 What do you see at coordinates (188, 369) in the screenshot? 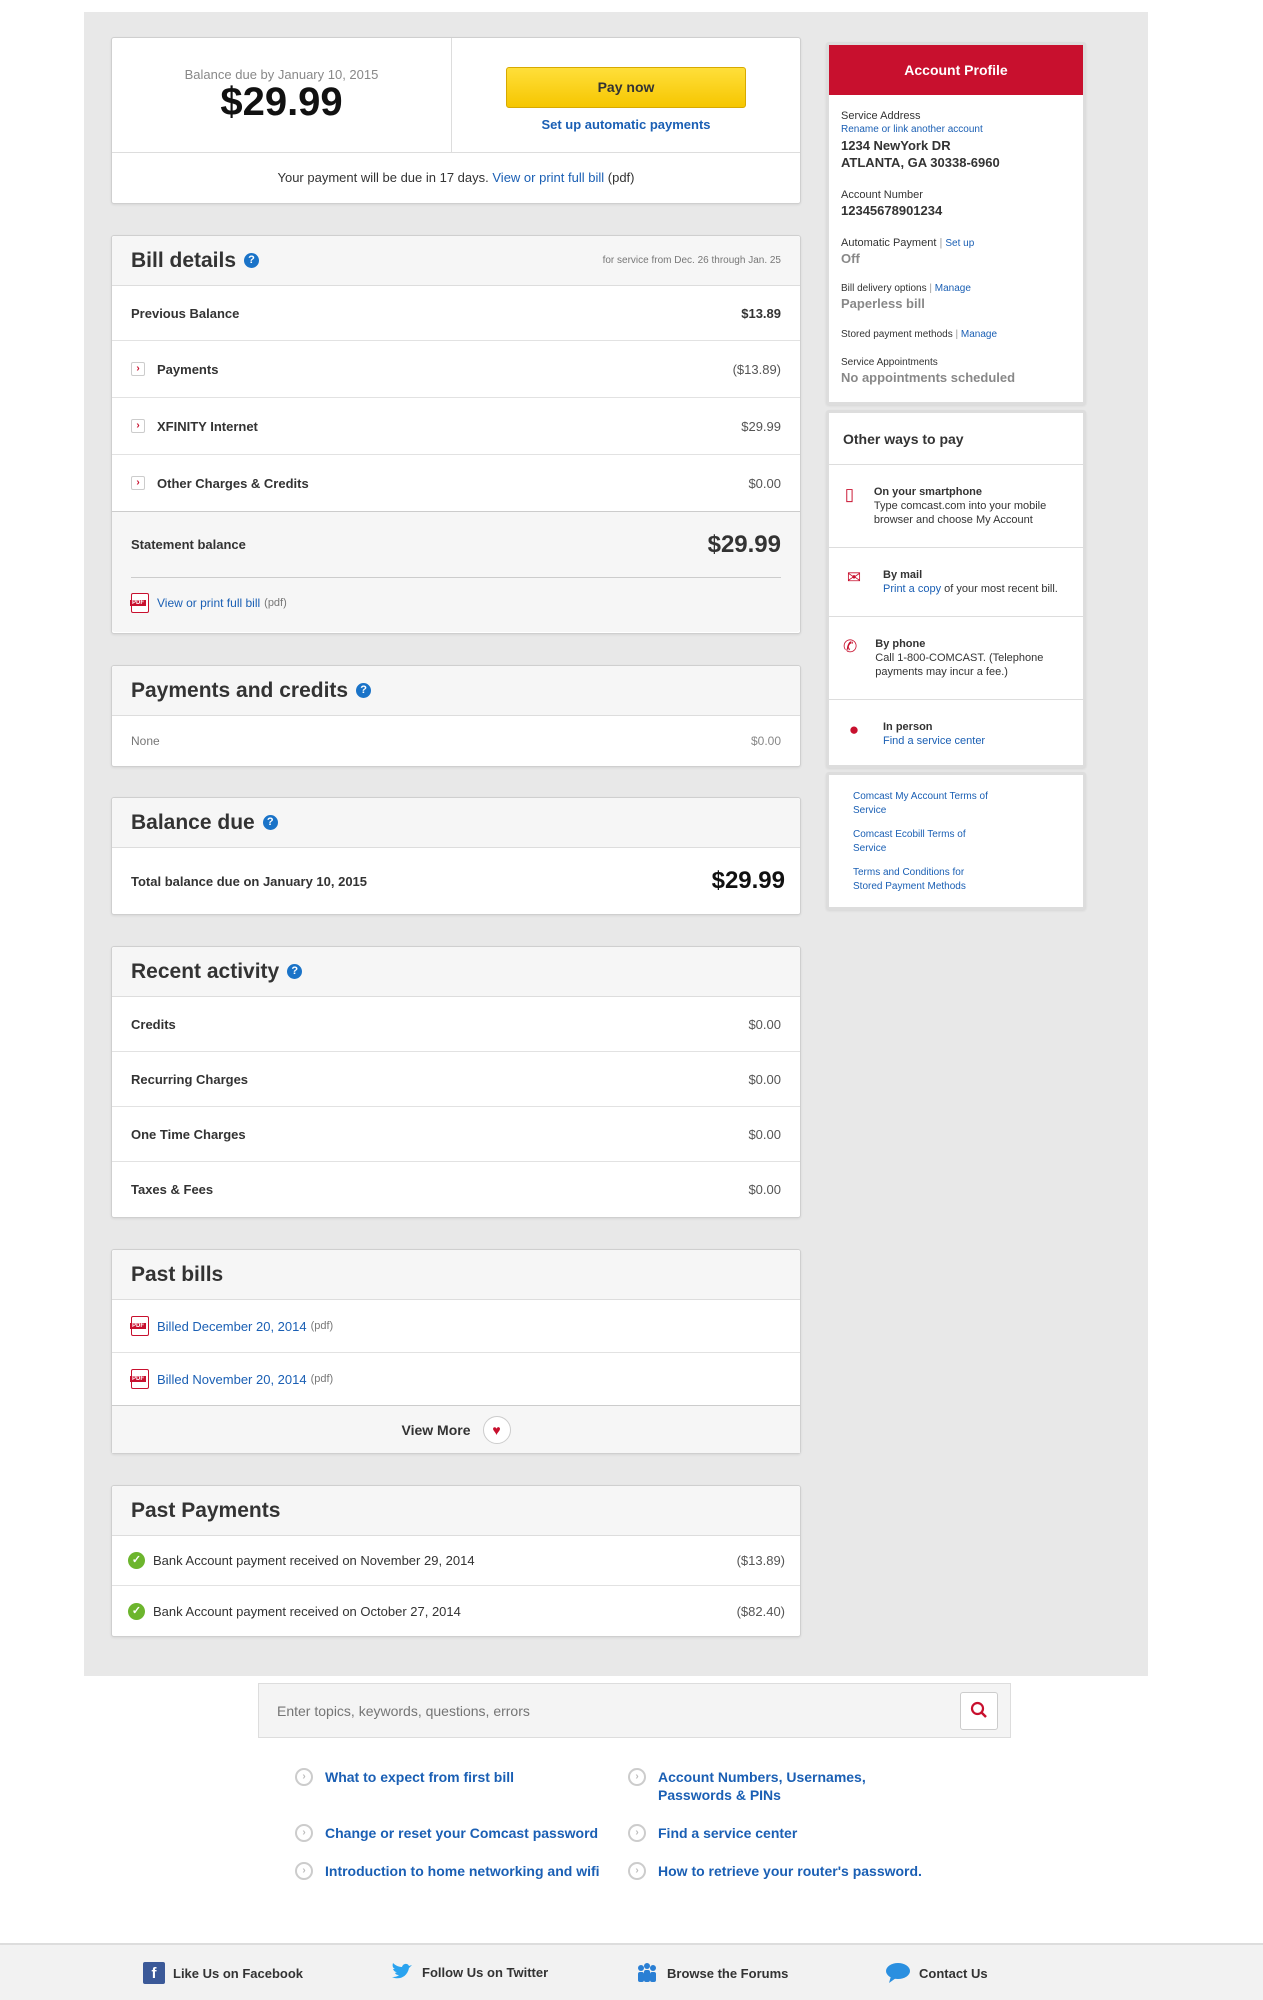
I see `bill-item-label: Payments` at bounding box center [188, 369].